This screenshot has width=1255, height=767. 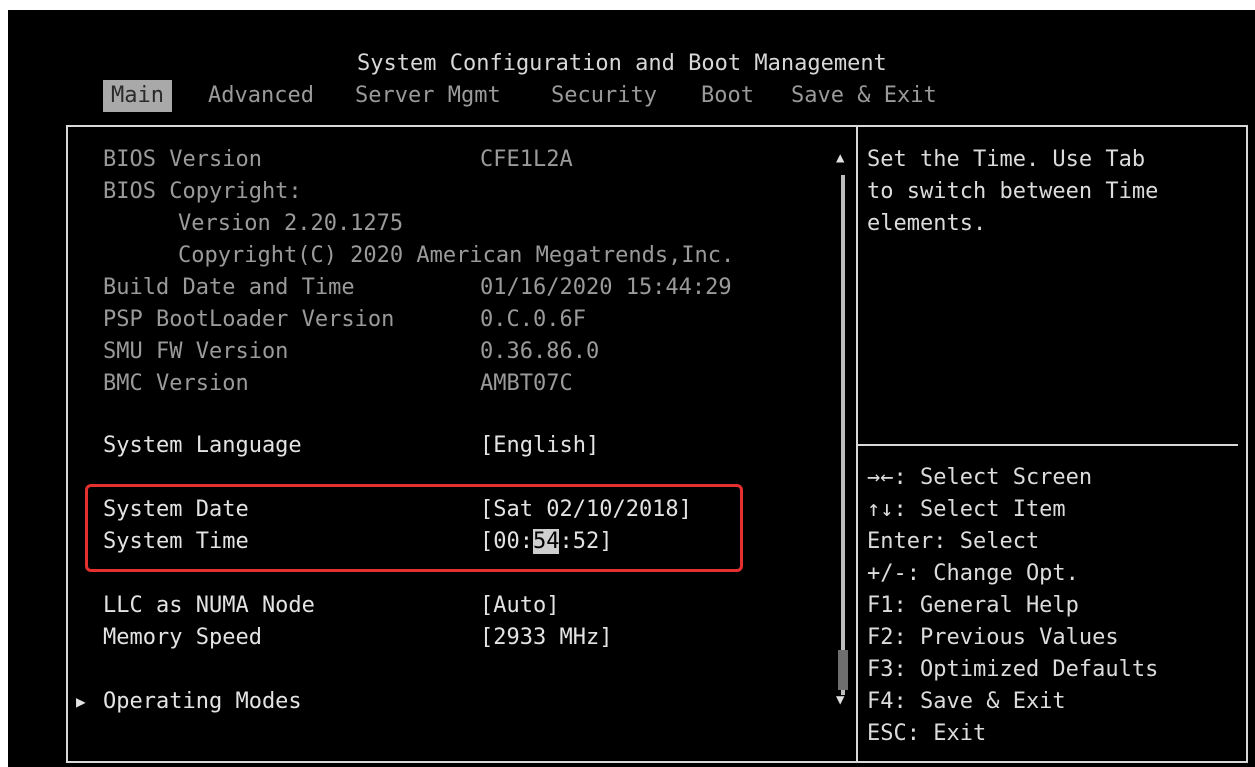 What do you see at coordinates (993, 637) in the screenshot?
I see `key-previous-values: F2: Previous Values` at bounding box center [993, 637].